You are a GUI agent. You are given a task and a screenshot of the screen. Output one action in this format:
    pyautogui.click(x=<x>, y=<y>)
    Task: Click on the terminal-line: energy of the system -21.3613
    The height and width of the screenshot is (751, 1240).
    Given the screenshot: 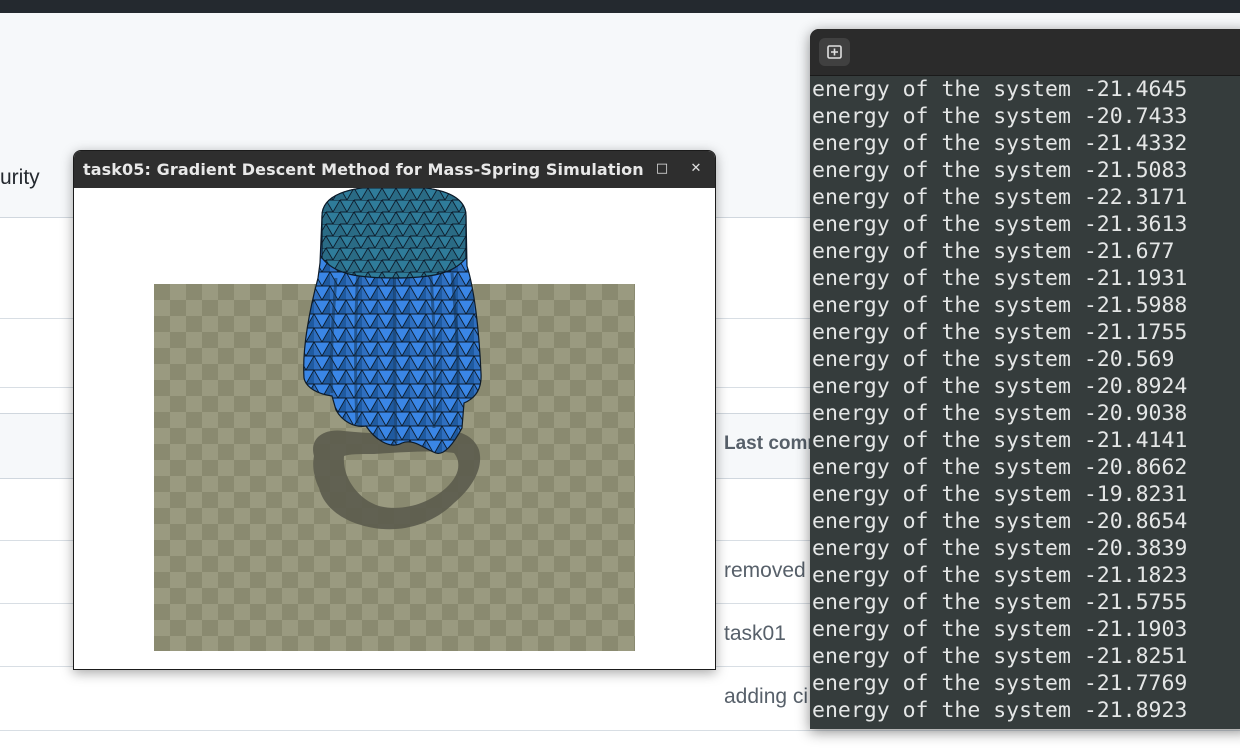 What is the action you would take?
    pyautogui.click(x=1000, y=224)
    